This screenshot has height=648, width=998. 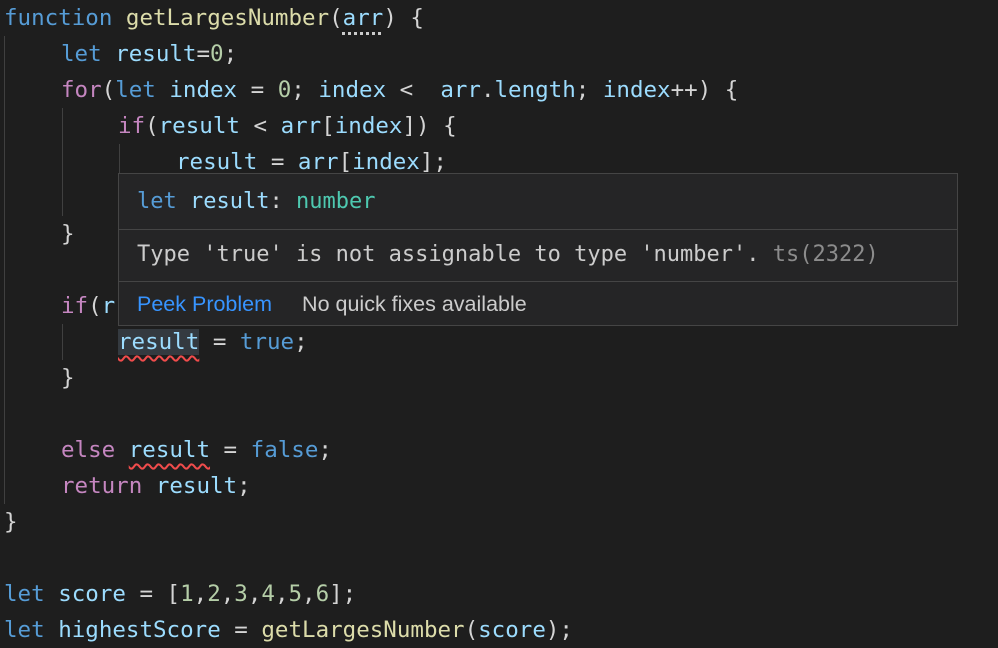 What do you see at coordinates (282, 201) in the screenshot?
I see `hover-sig-colon: :` at bounding box center [282, 201].